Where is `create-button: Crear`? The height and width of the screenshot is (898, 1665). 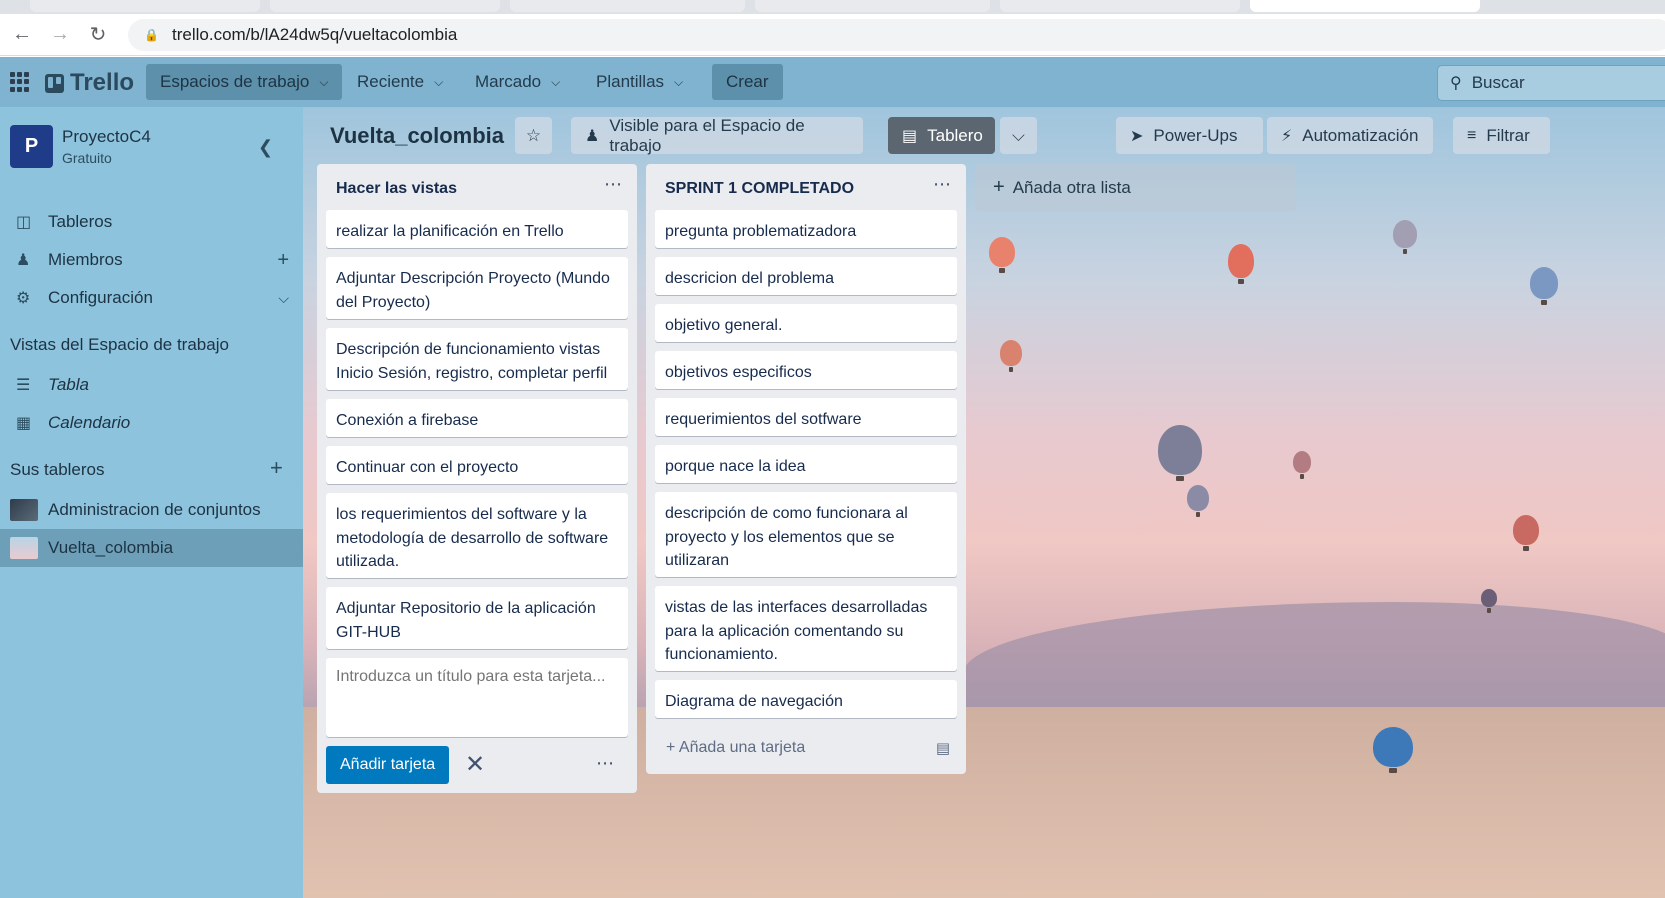 create-button: Crear is located at coordinates (747, 82).